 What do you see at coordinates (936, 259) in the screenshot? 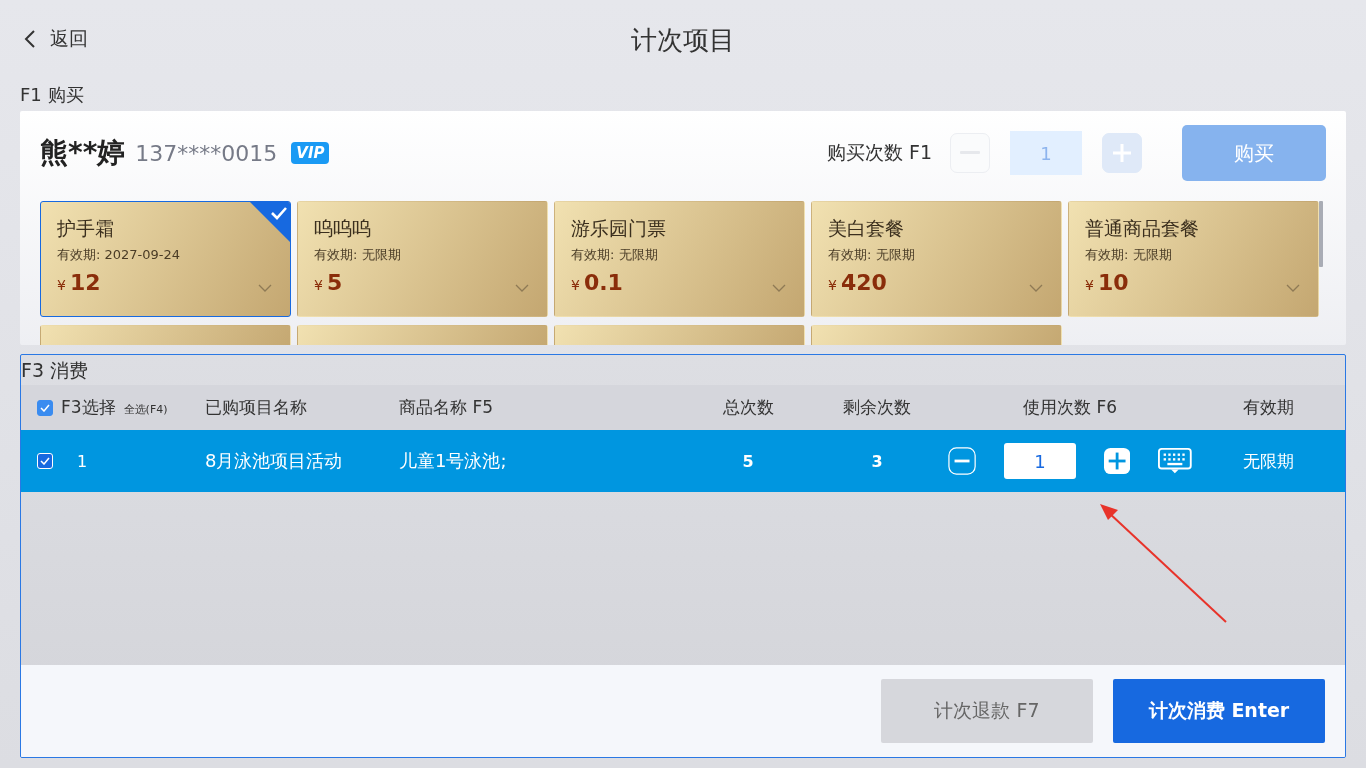
I see `product-card: 美白套餐 有效期: 无限期 ¥ 420` at bounding box center [936, 259].